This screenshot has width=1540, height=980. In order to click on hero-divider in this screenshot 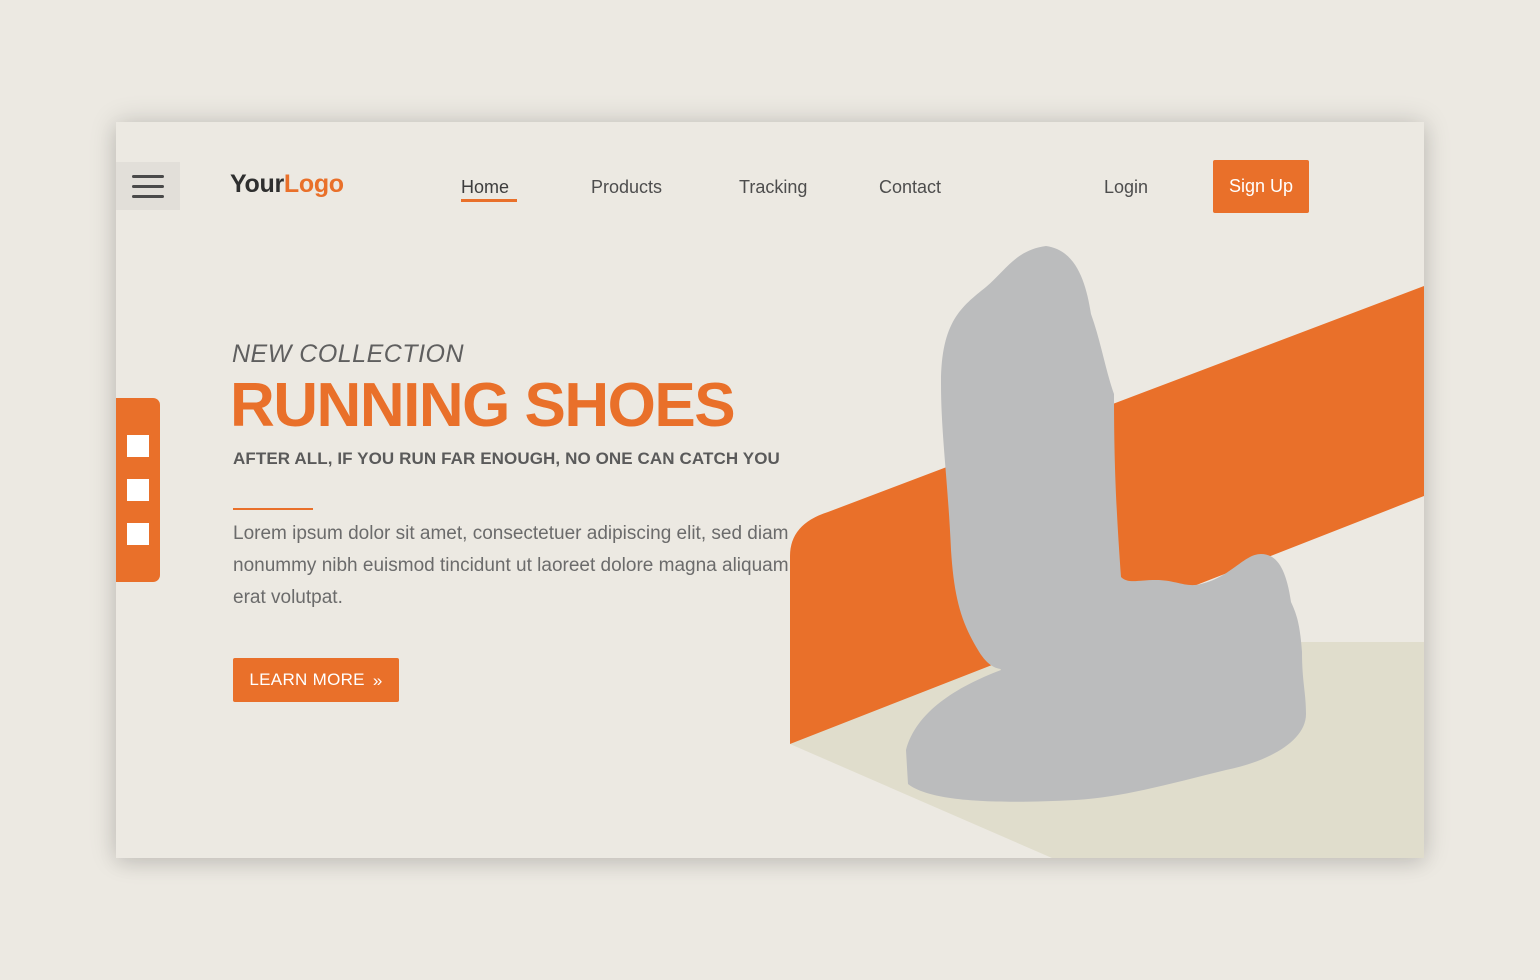, I will do `click(273, 509)`.